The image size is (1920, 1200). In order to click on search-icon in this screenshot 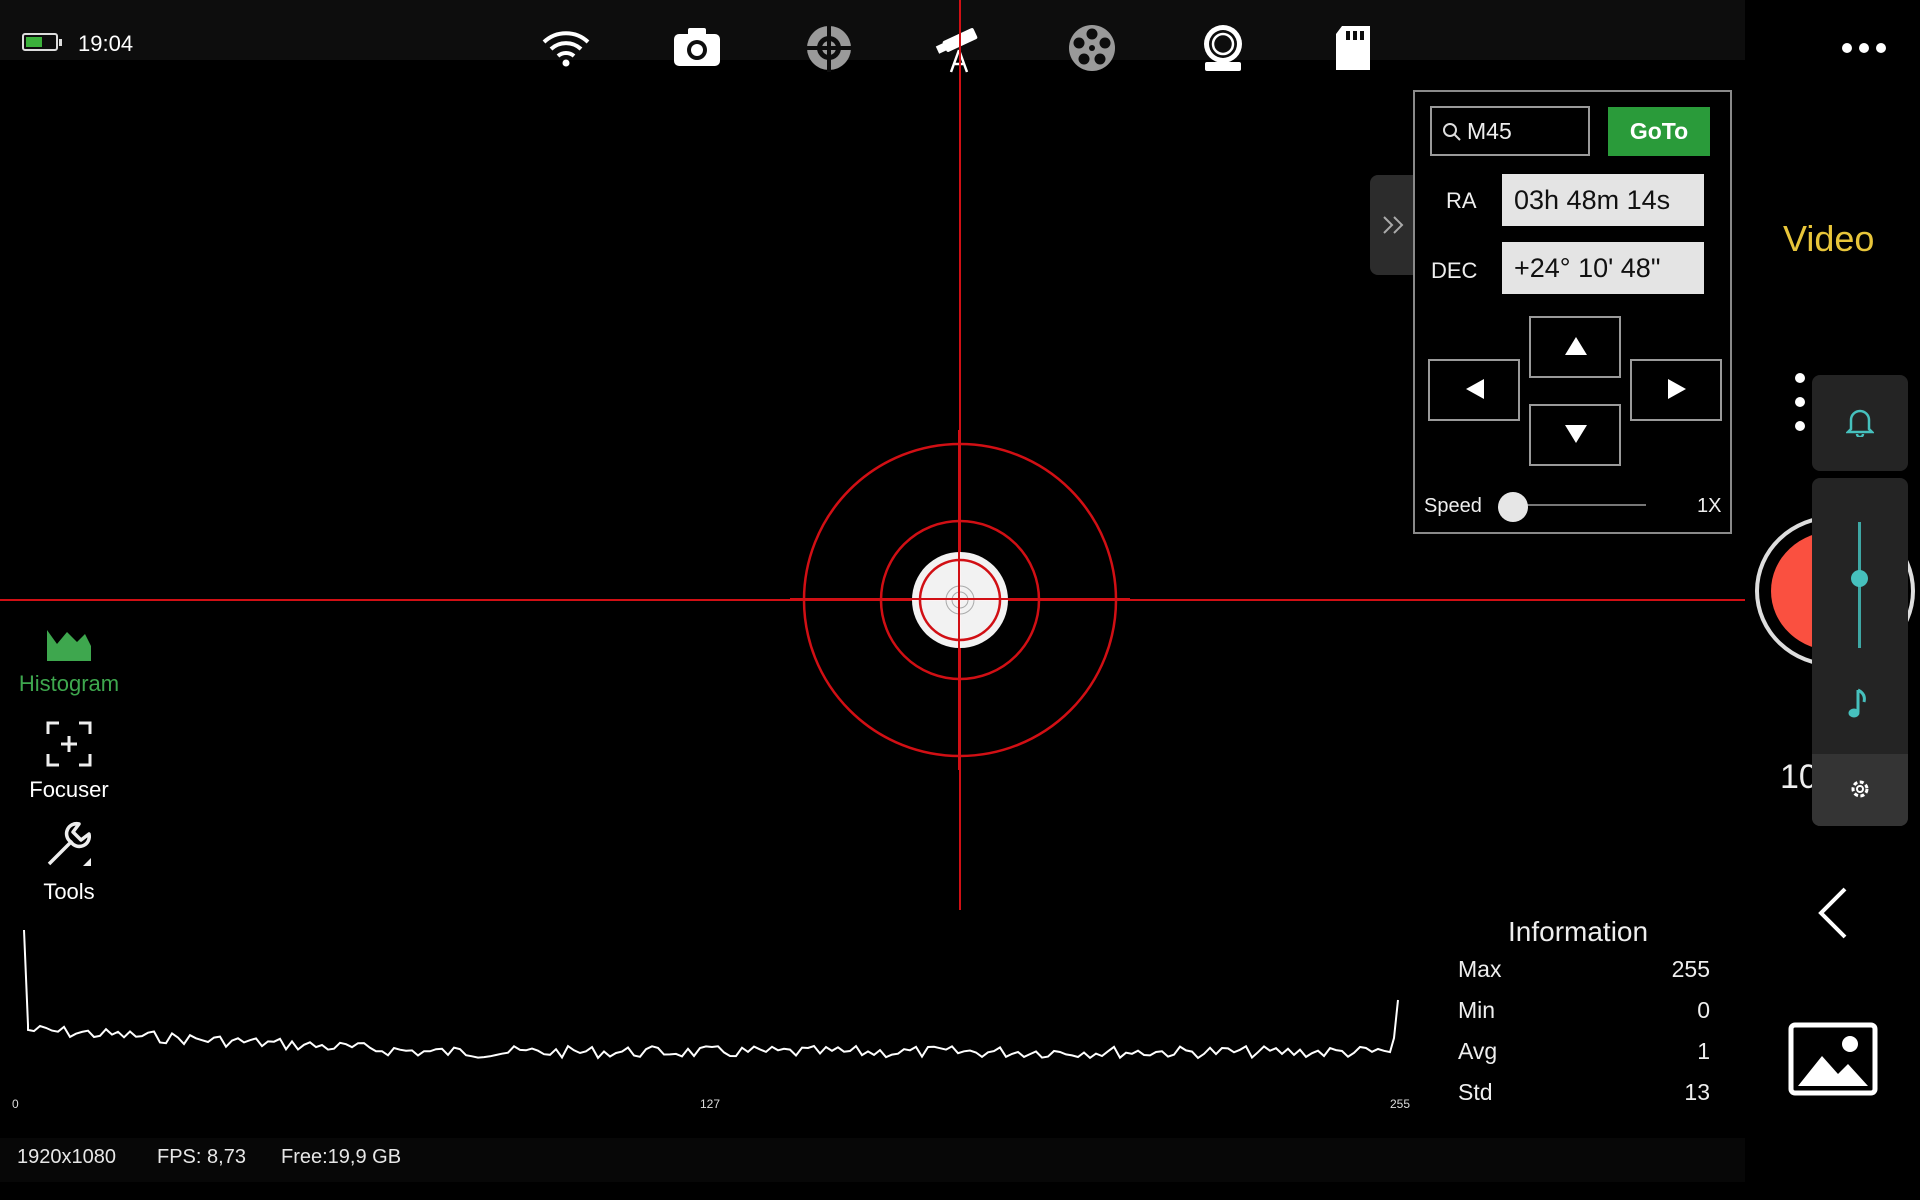, I will do `click(1452, 132)`.